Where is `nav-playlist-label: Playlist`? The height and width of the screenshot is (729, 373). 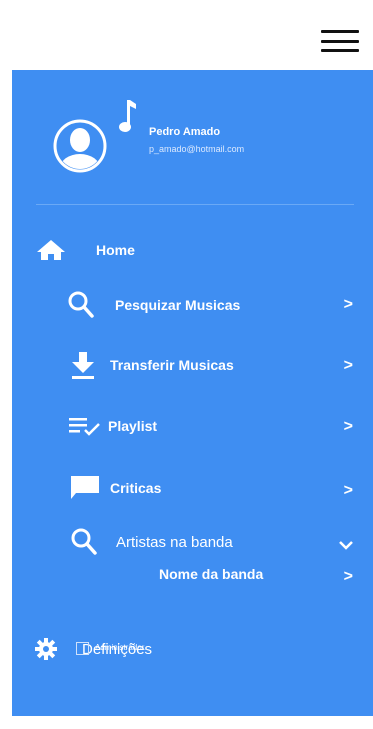 nav-playlist-label: Playlist is located at coordinates (133, 426).